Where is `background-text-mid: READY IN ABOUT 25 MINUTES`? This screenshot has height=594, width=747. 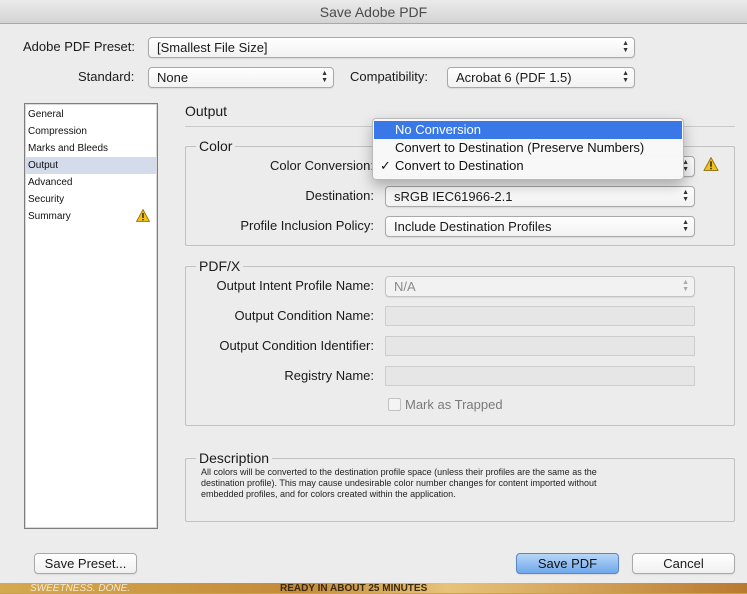
background-text-mid: READY IN ABOUT 25 MINUTES is located at coordinates (354, 588).